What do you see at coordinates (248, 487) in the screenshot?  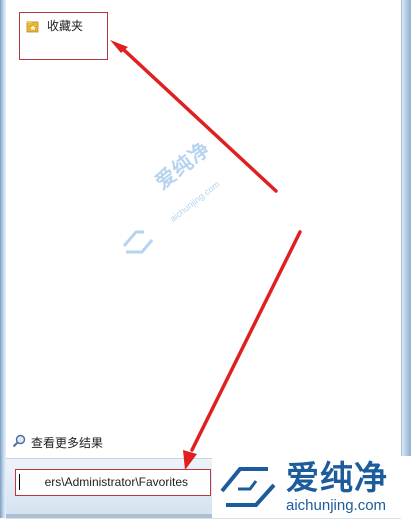 I see `brand-logo-icon` at bounding box center [248, 487].